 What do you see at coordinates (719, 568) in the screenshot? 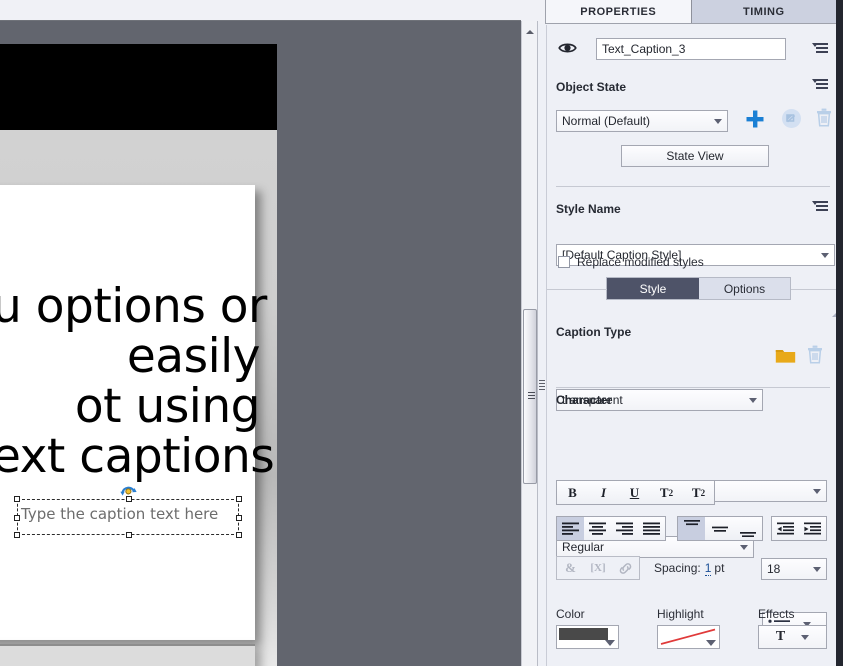
I see `spacing-unit: pt` at bounding box center [719, 568].